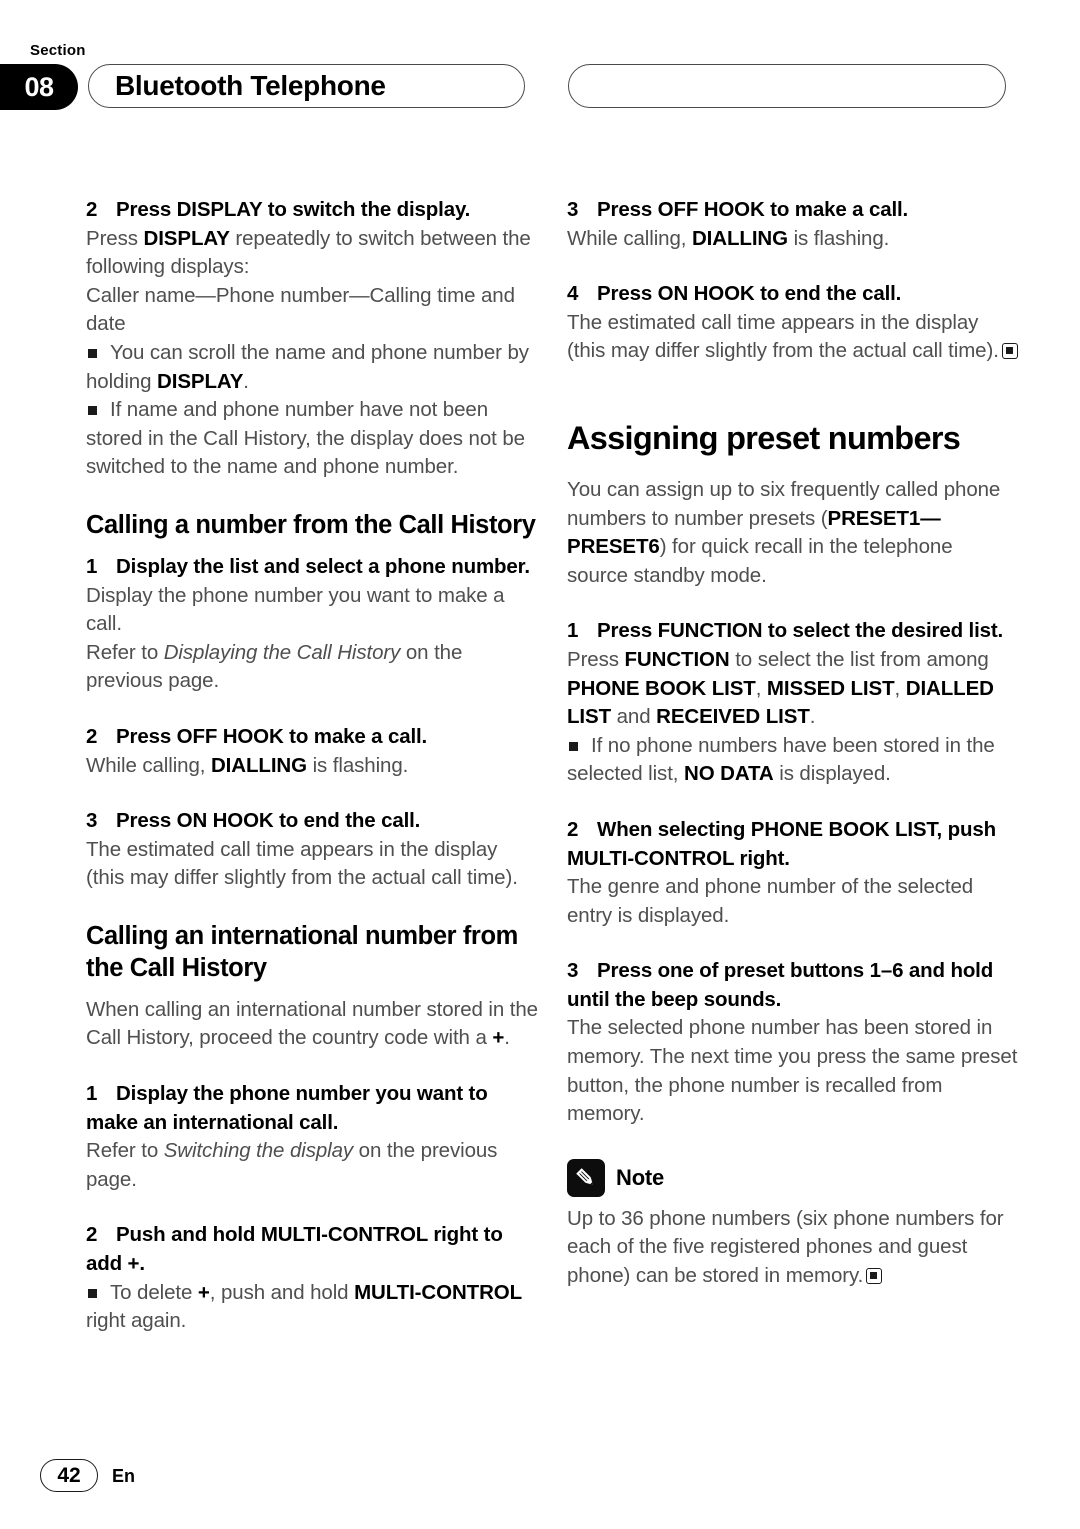 The width and height of the screenshot is (1080, 1529). I want to click on text-fragment: right again., so click(136, 1321).